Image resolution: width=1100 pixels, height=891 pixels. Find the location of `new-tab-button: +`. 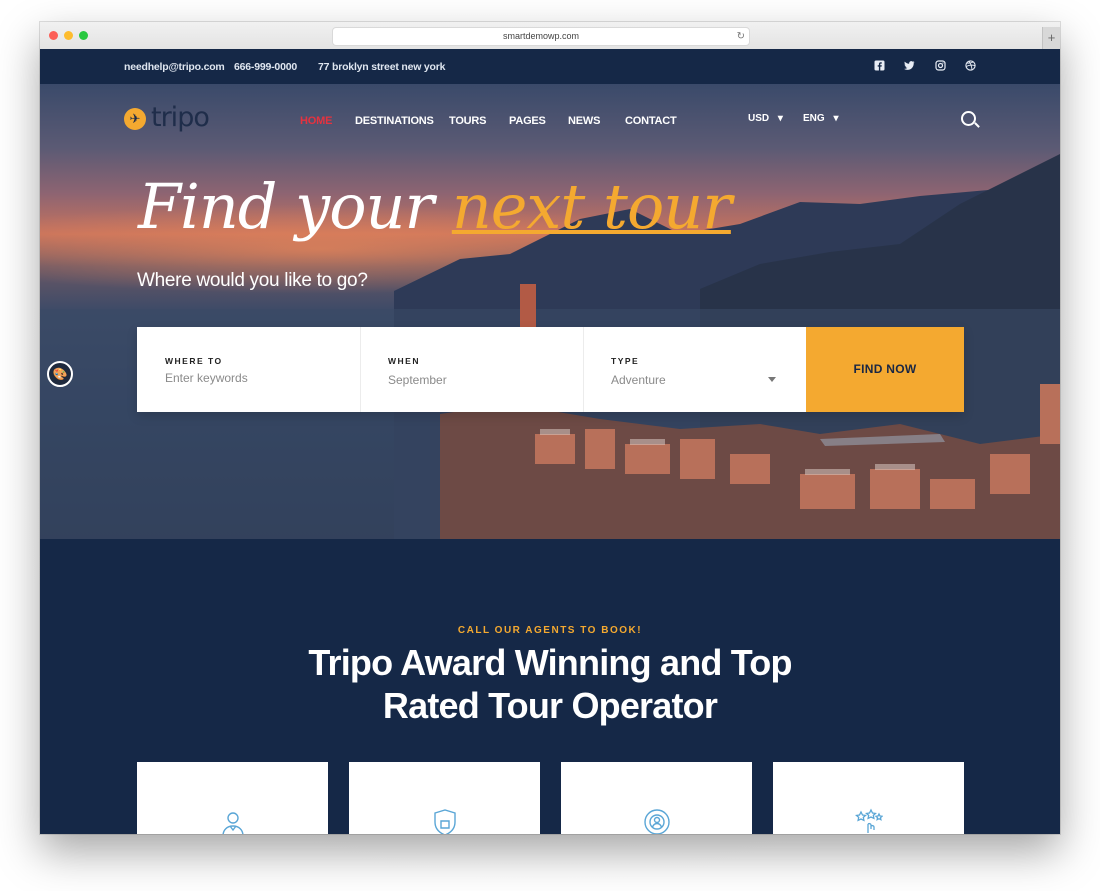

new-tab-button: + is located at coordinates (1051, 38).